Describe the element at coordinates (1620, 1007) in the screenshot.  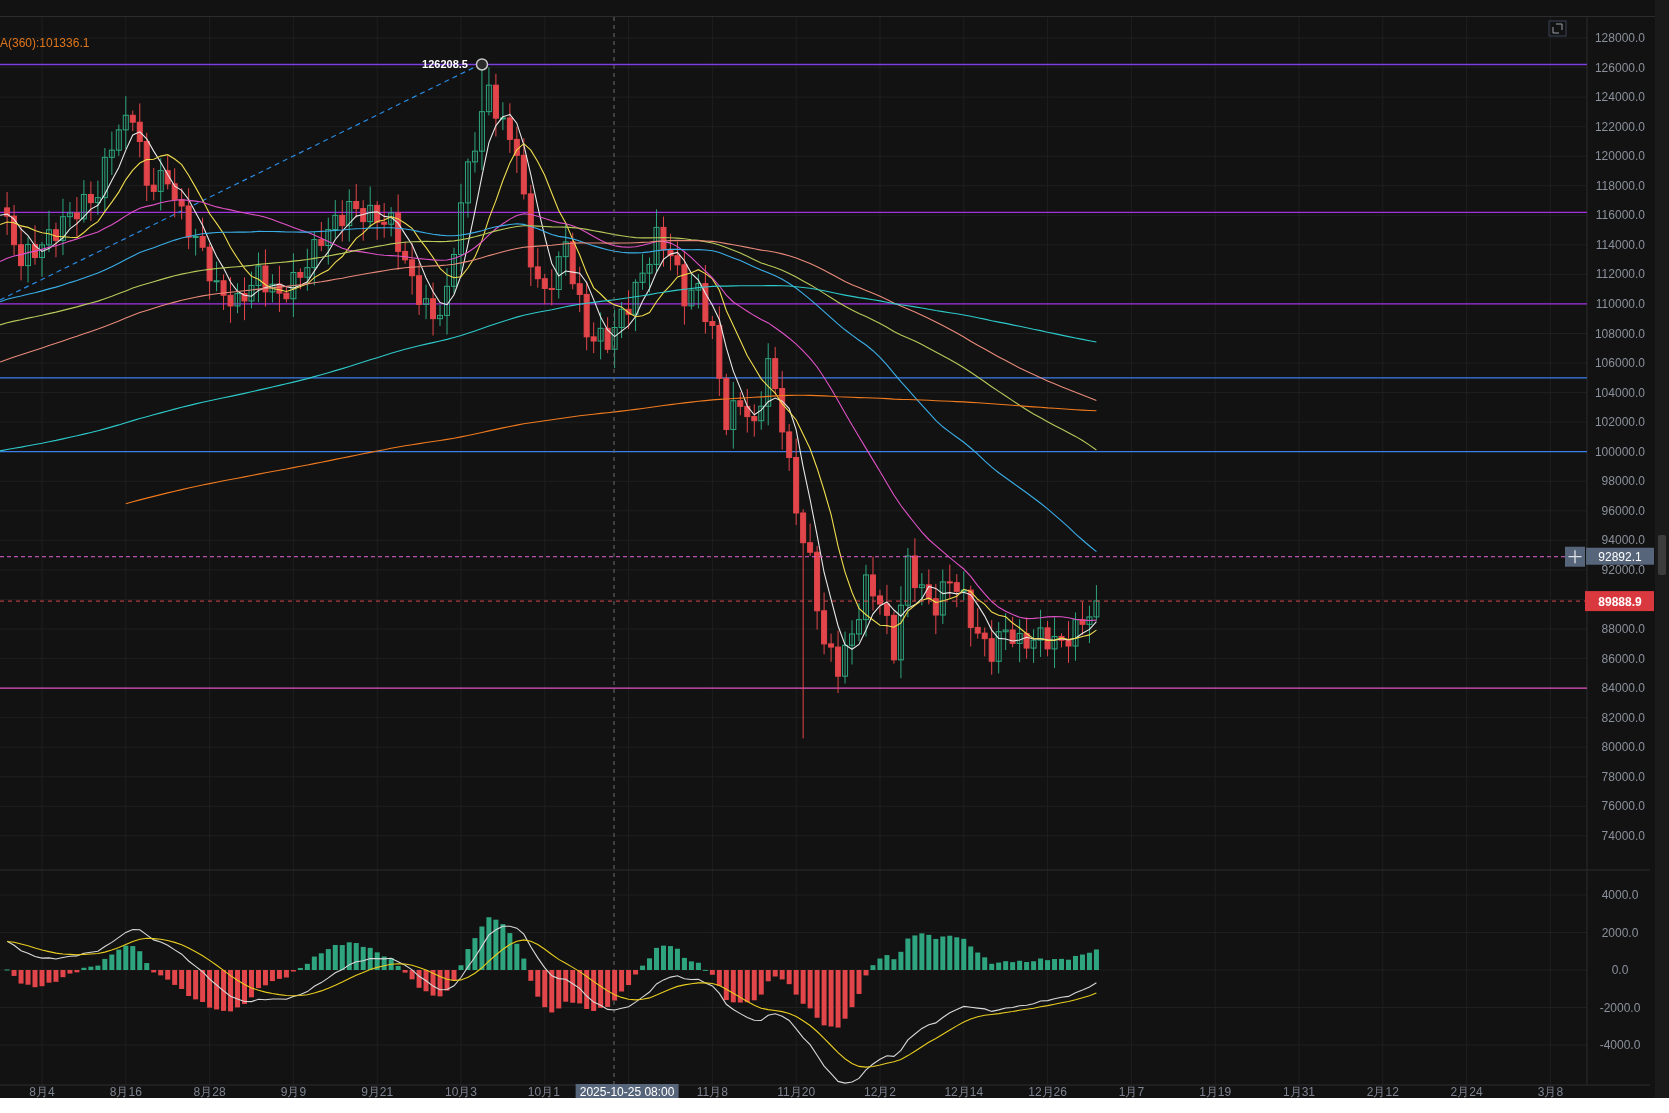
I see `macd-axis-label: -2000.0` at that location.